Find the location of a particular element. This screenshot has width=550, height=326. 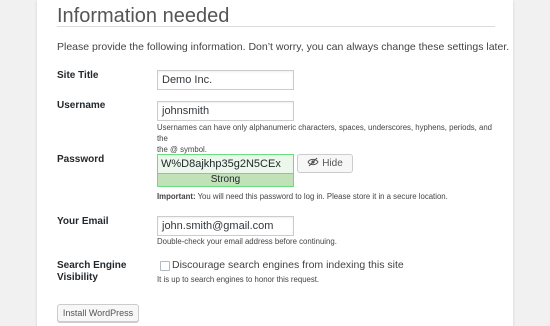

email-input: john.smith@gmail.com is located at coordinates (225, 226).